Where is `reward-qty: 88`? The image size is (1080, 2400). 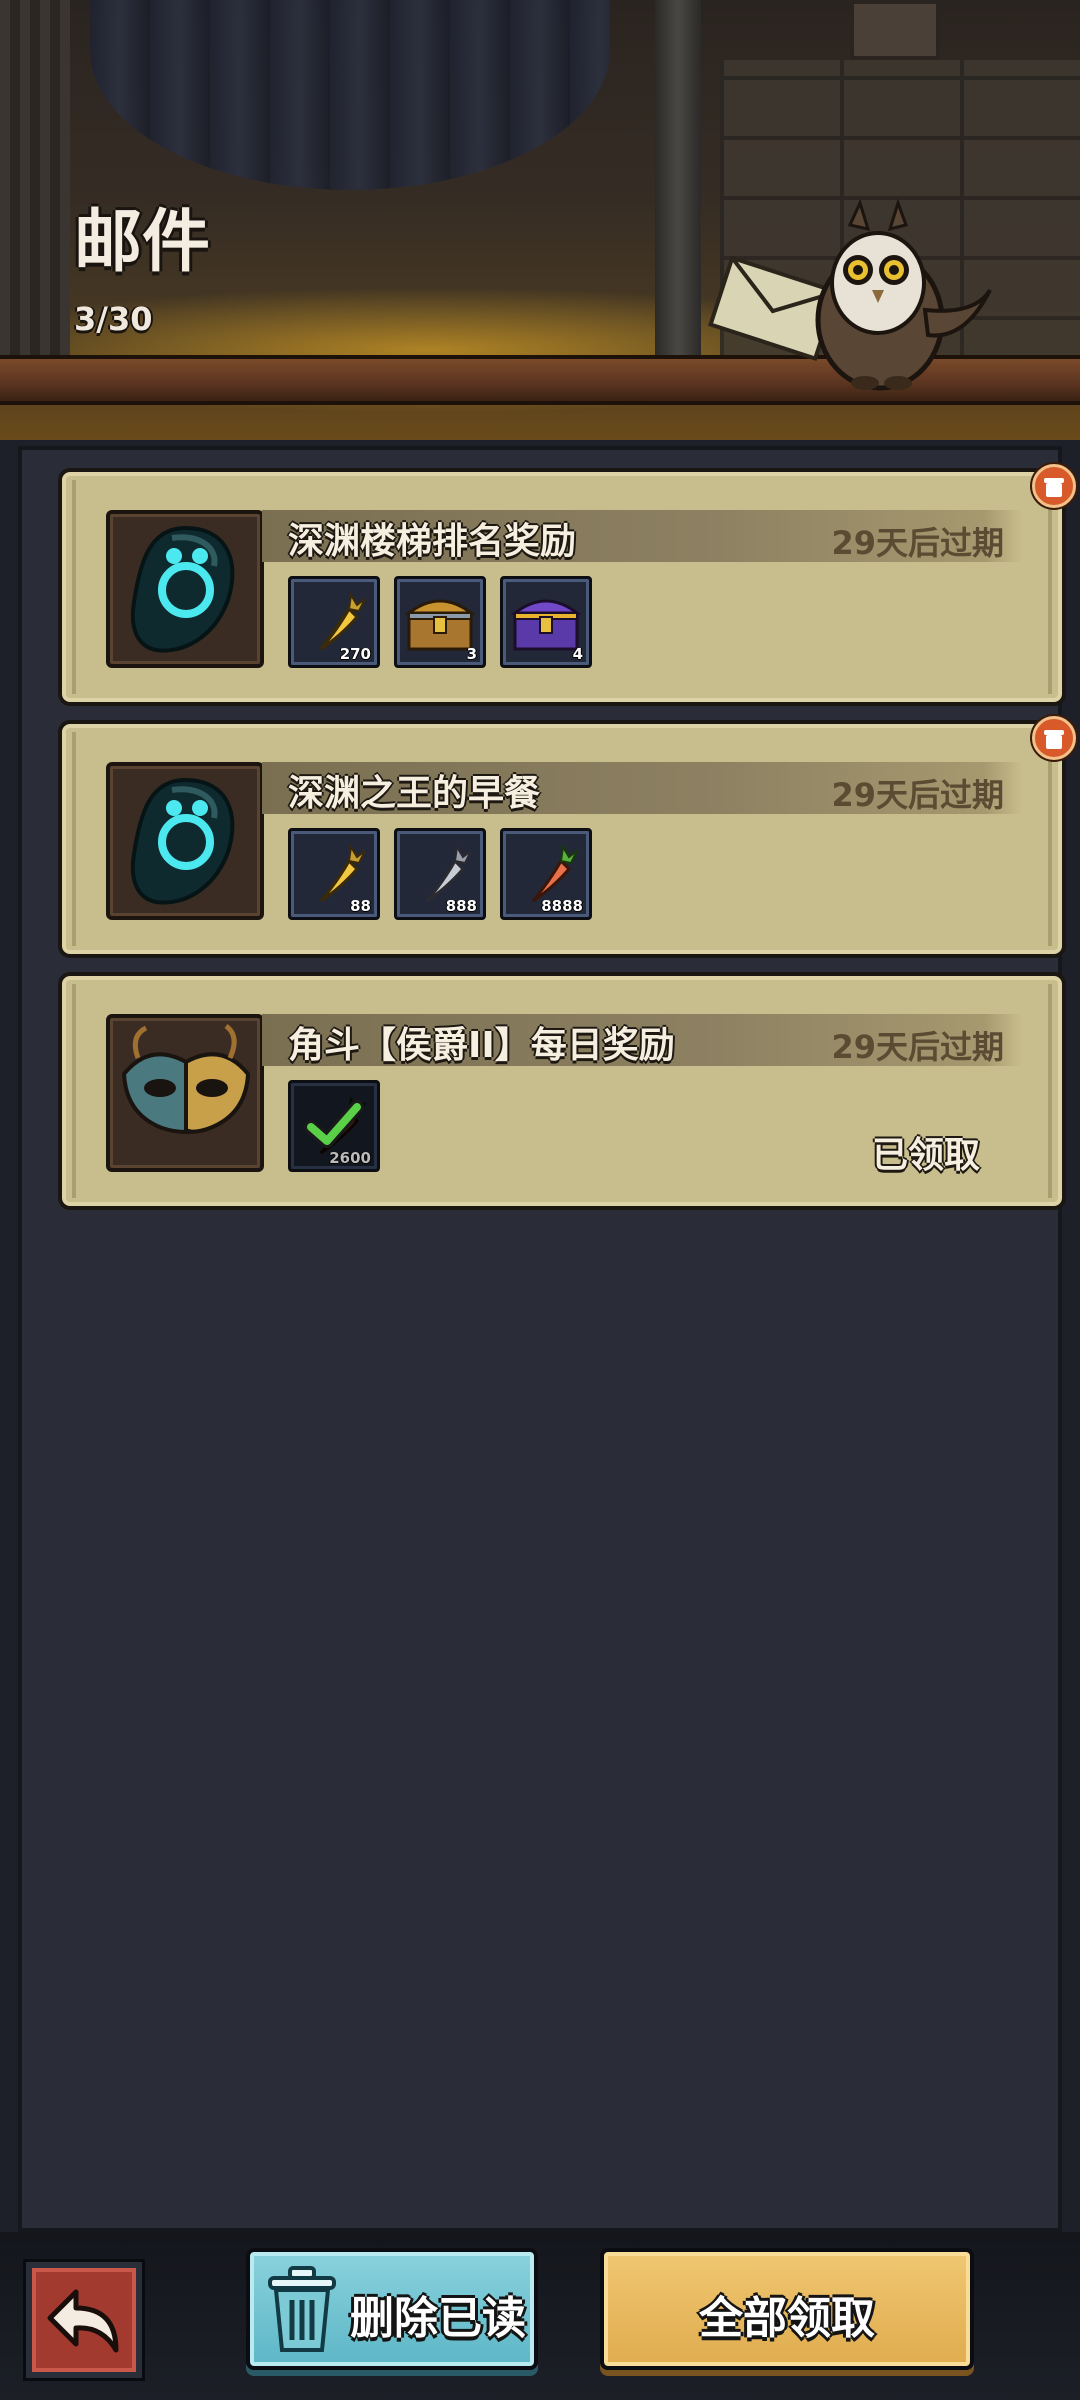
reward-qty: 88 is located at coordinates (360, 906).